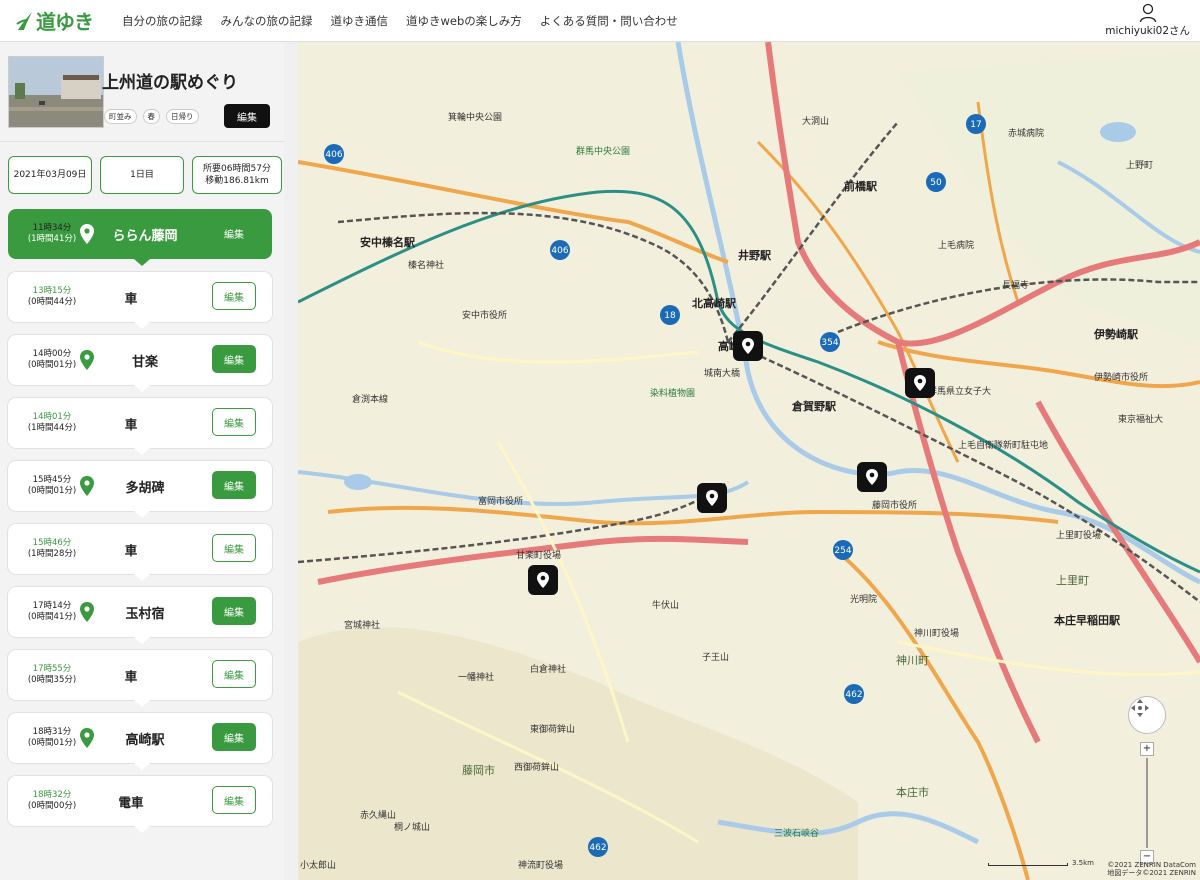  Describe the element at coordinates (140, 363) in the screenshot. I see `step-card-spot: 14時00分 (0時間01分) 甘楽 編集` at that location.